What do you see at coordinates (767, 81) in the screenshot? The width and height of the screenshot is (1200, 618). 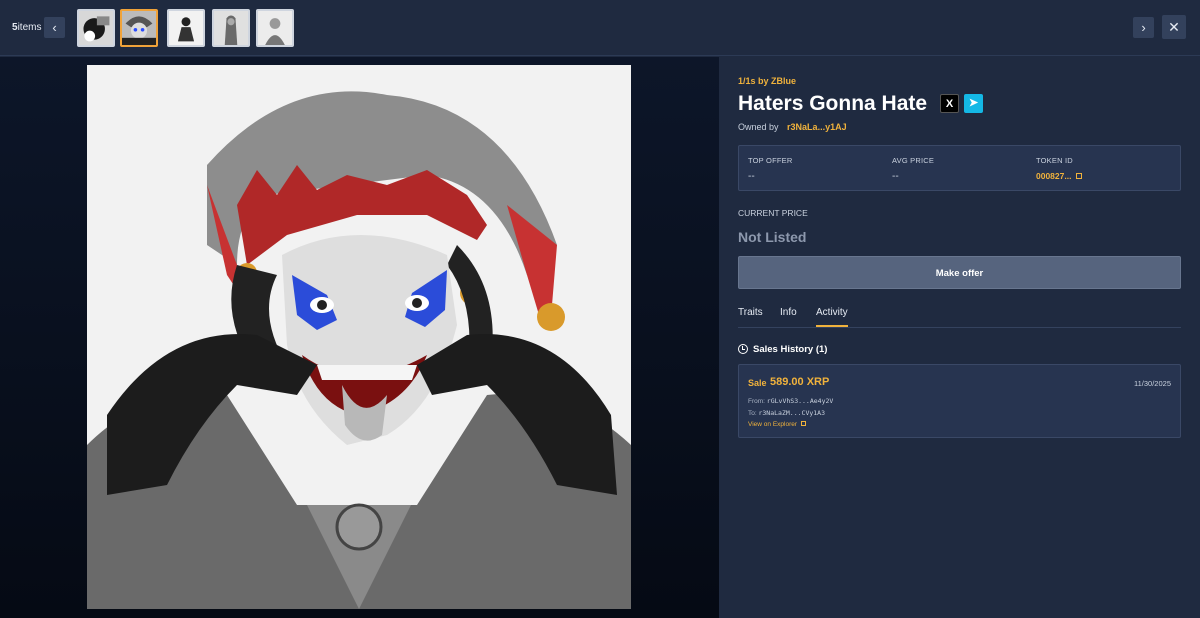 I see `collection-link: 1/1s by ZBlue` at bounding box center [767, 81].